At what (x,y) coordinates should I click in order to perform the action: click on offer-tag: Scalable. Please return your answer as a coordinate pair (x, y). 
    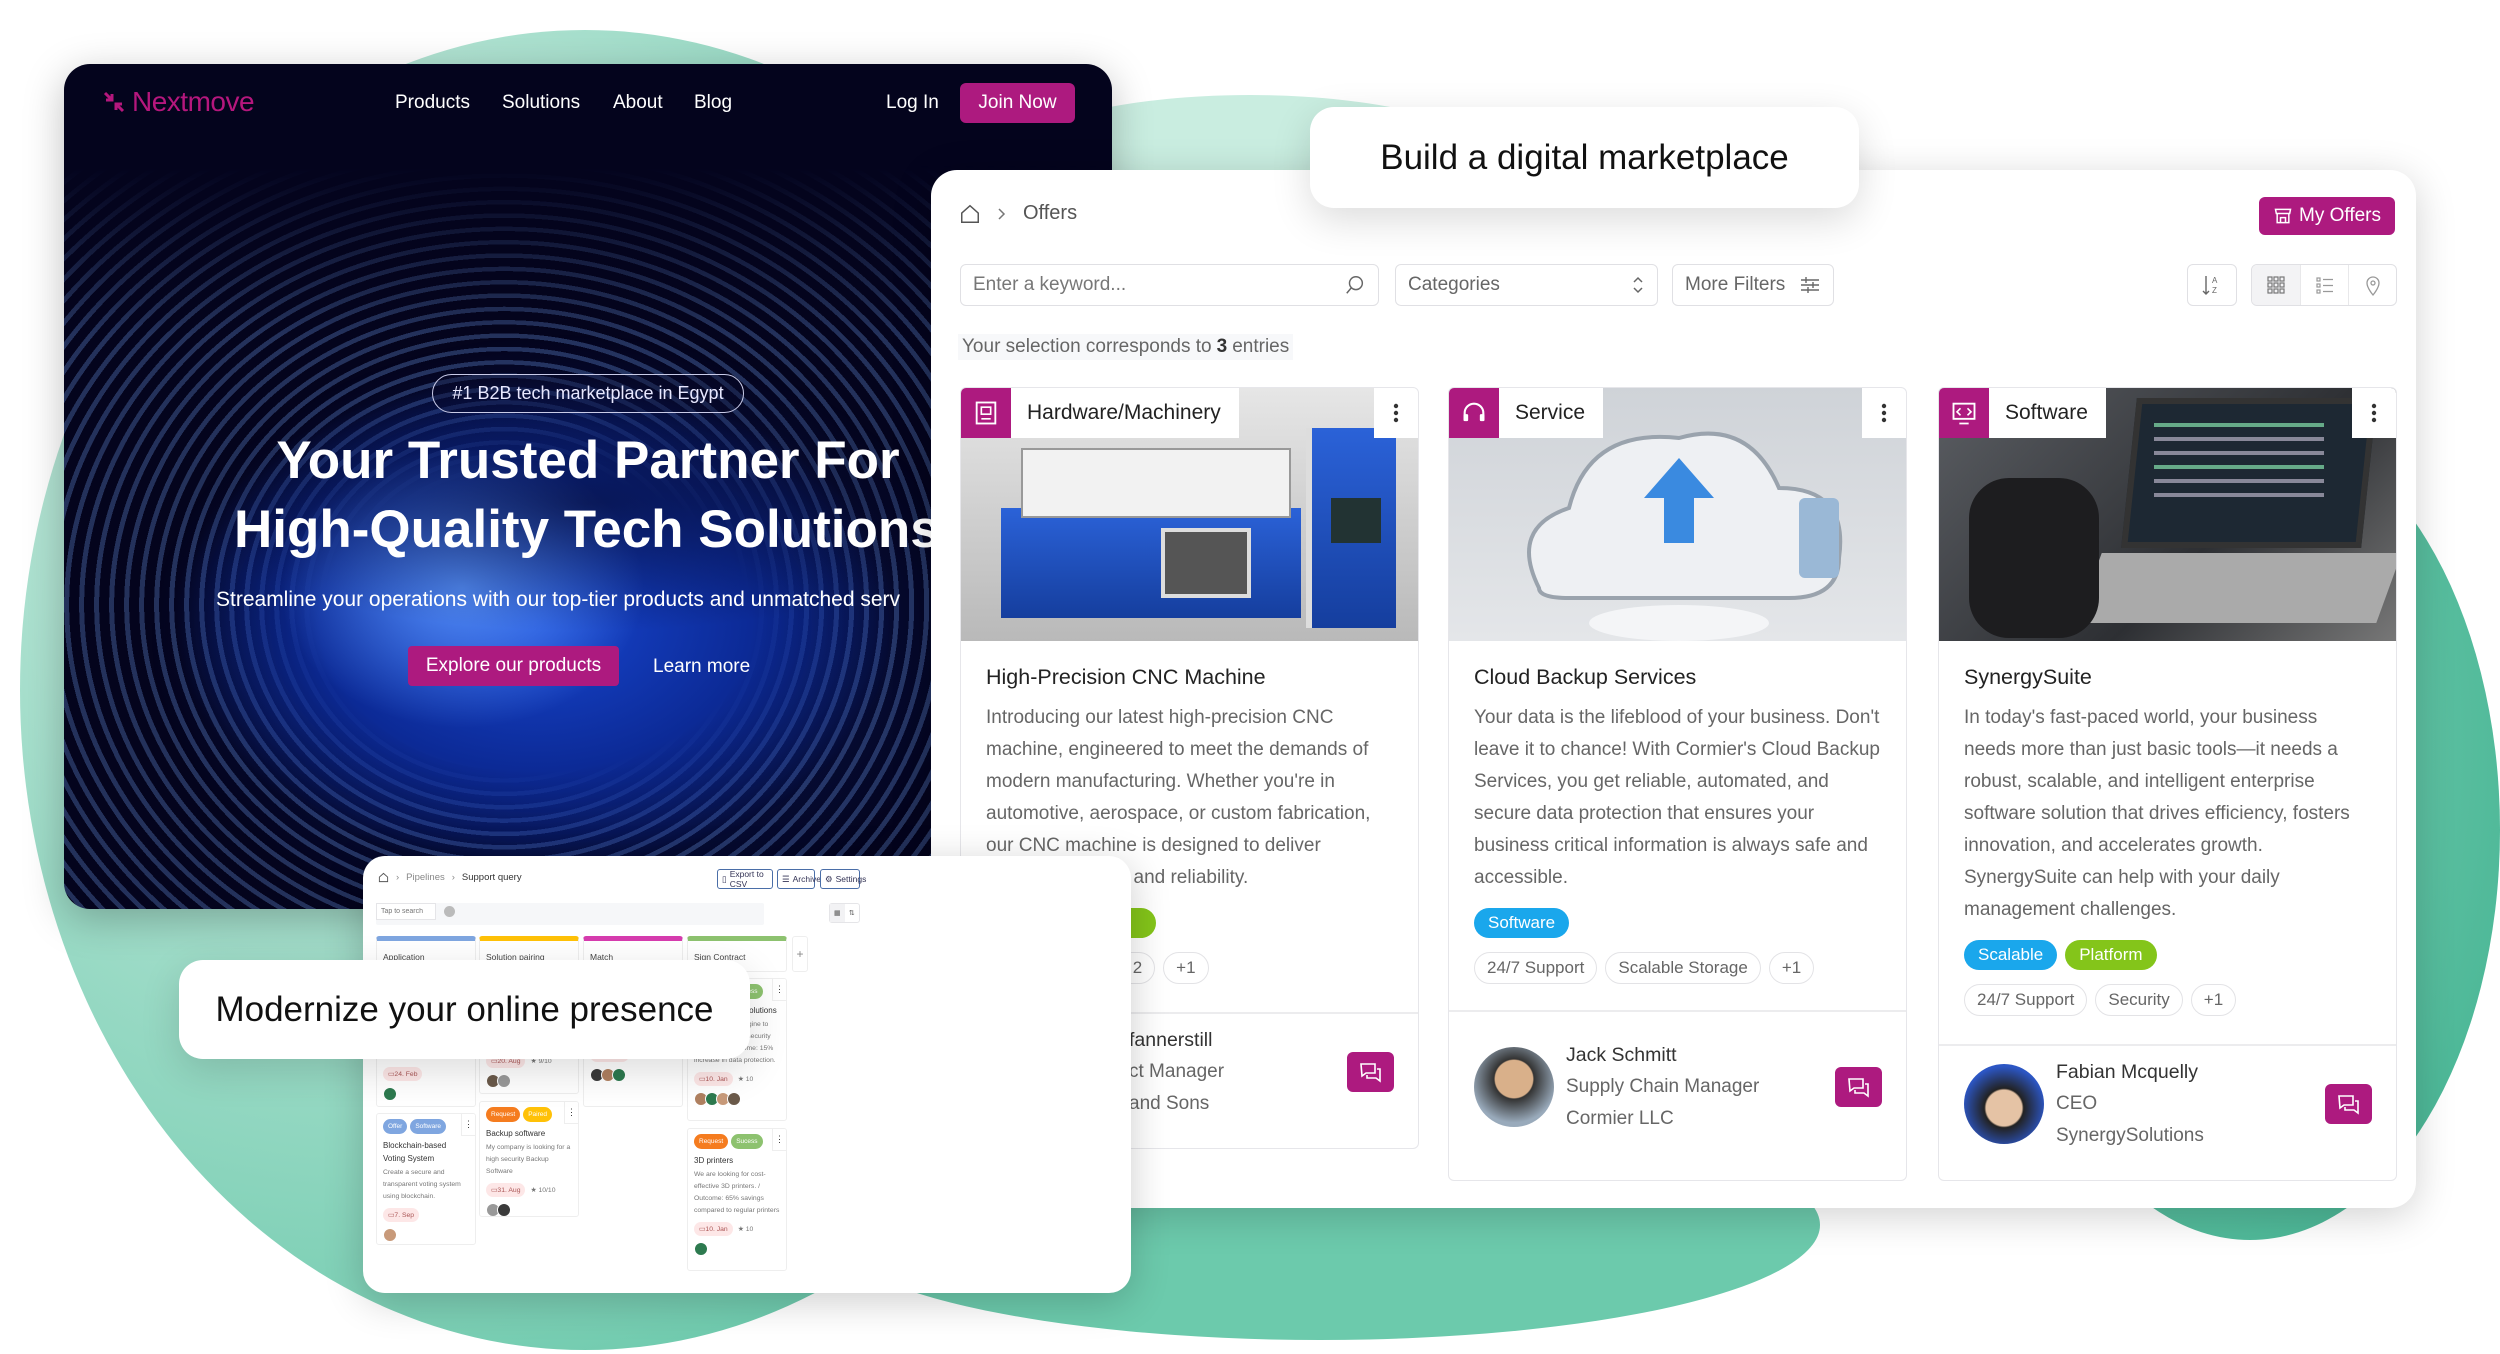
    Looking at the image, I should click on (2011, 955).